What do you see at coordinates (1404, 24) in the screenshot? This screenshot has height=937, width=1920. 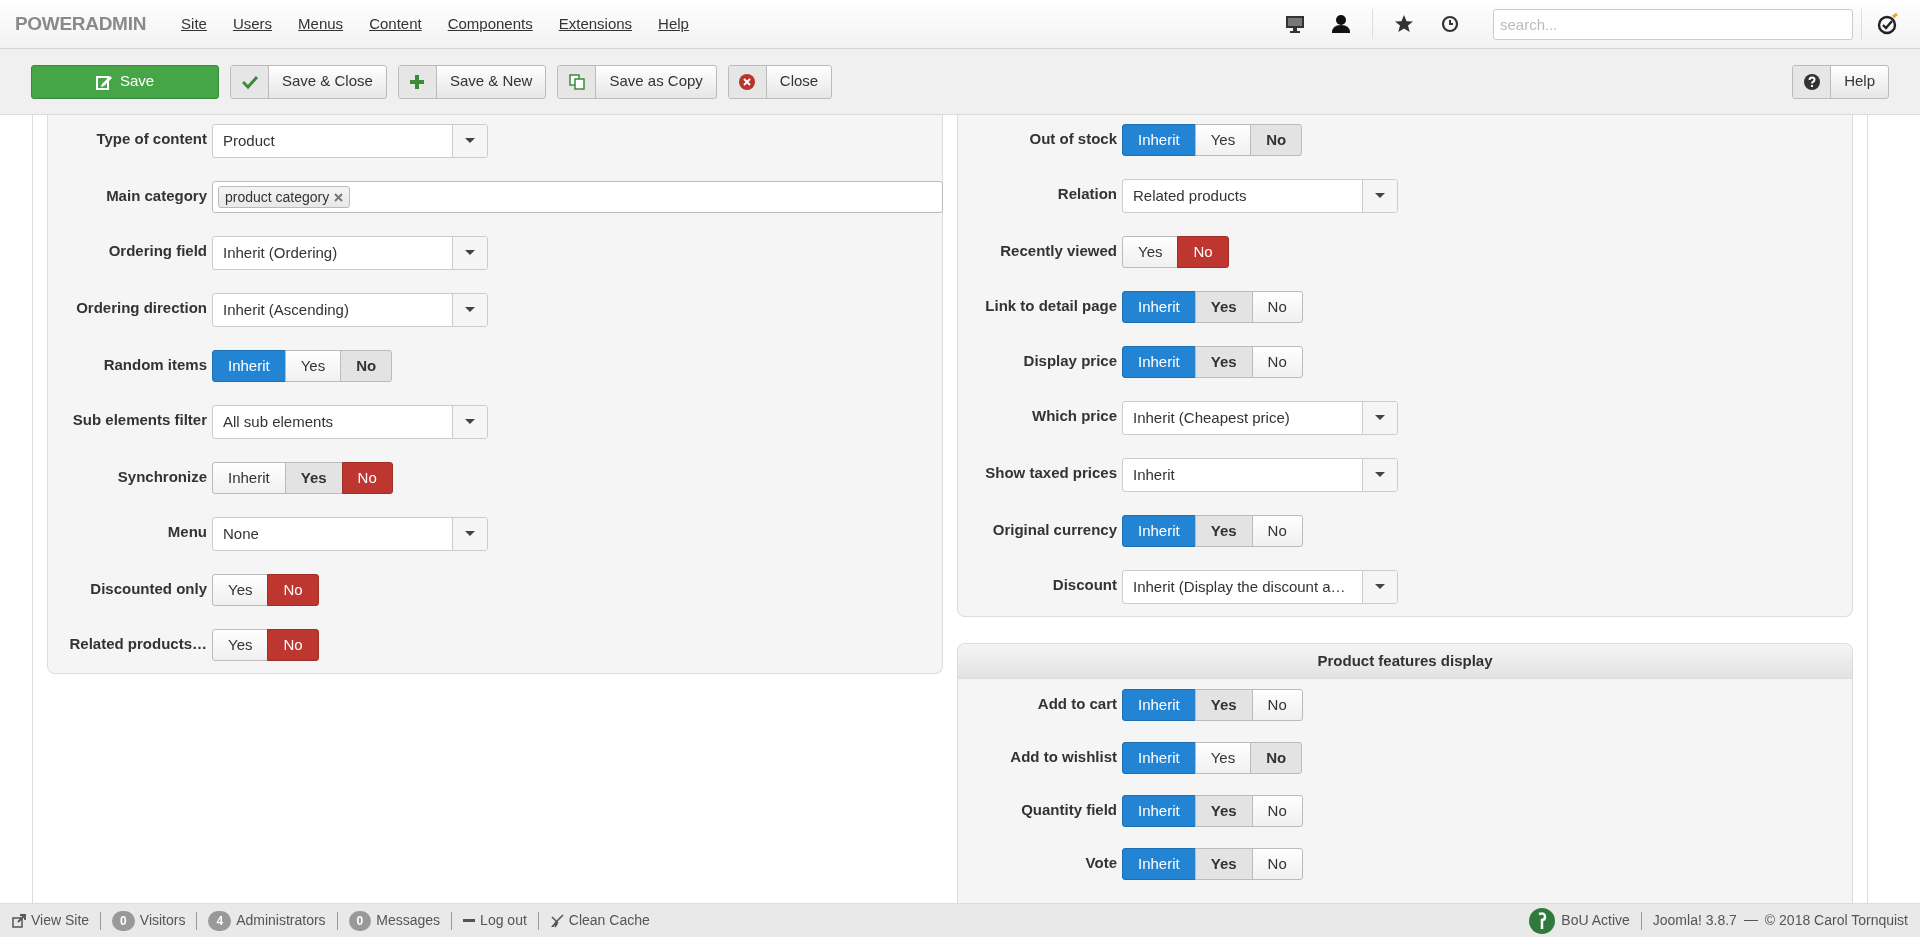 I see `star-icon` at bounding box center [1404, 24].